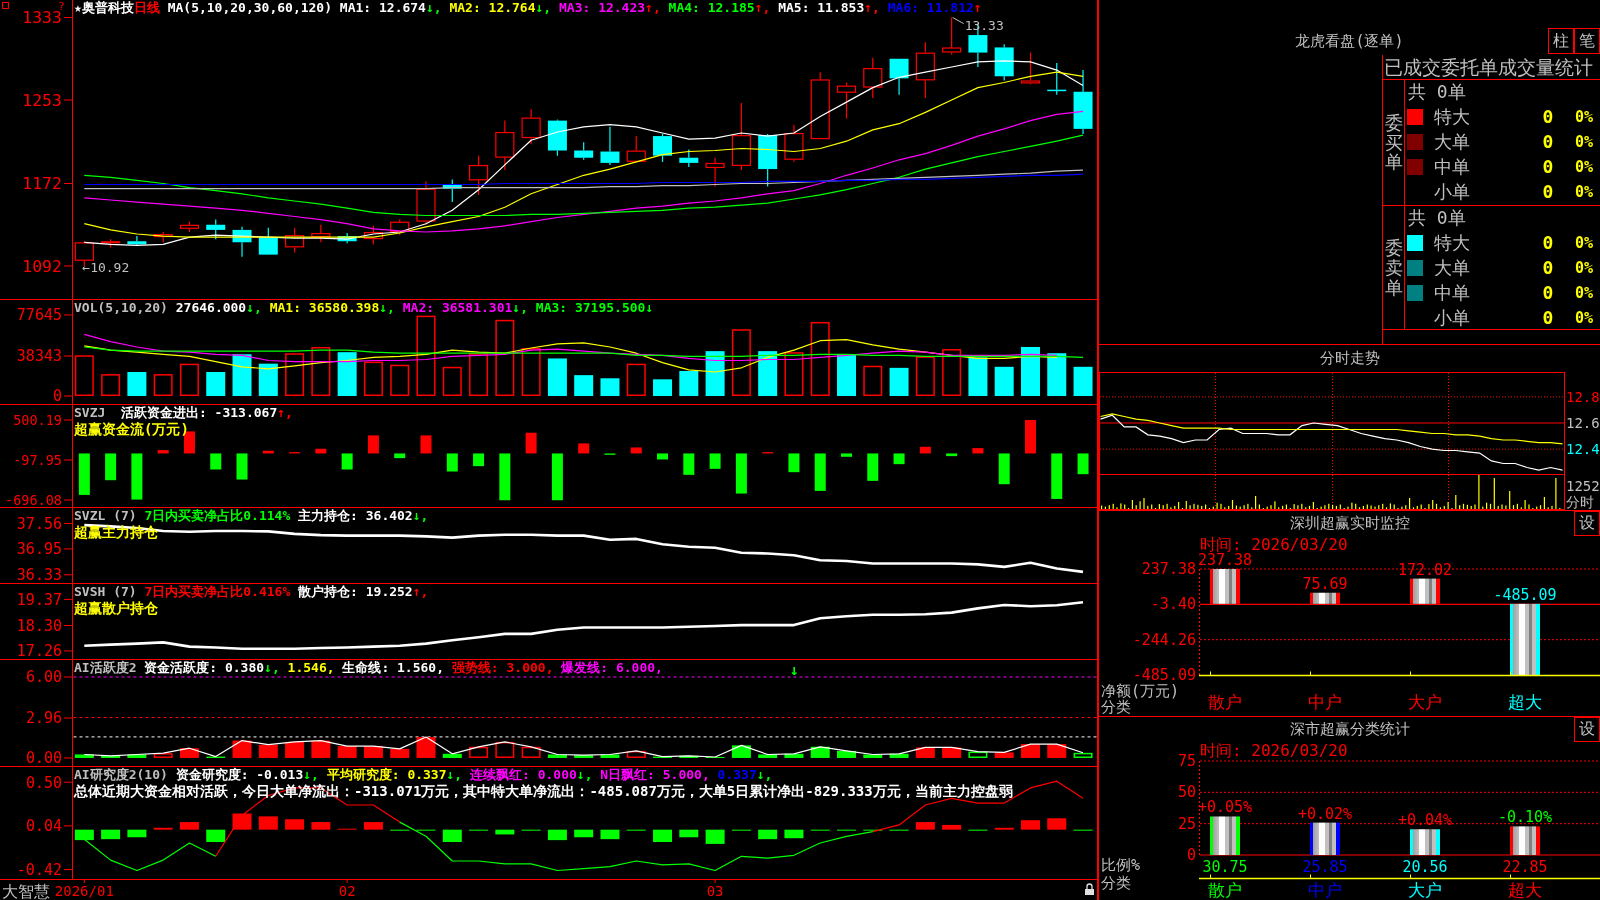  What do you see at coordinates (594, 307) in the screenshot?
I see `legend-text: MA3: 37195.500↓` at bounding box center [594, 307].